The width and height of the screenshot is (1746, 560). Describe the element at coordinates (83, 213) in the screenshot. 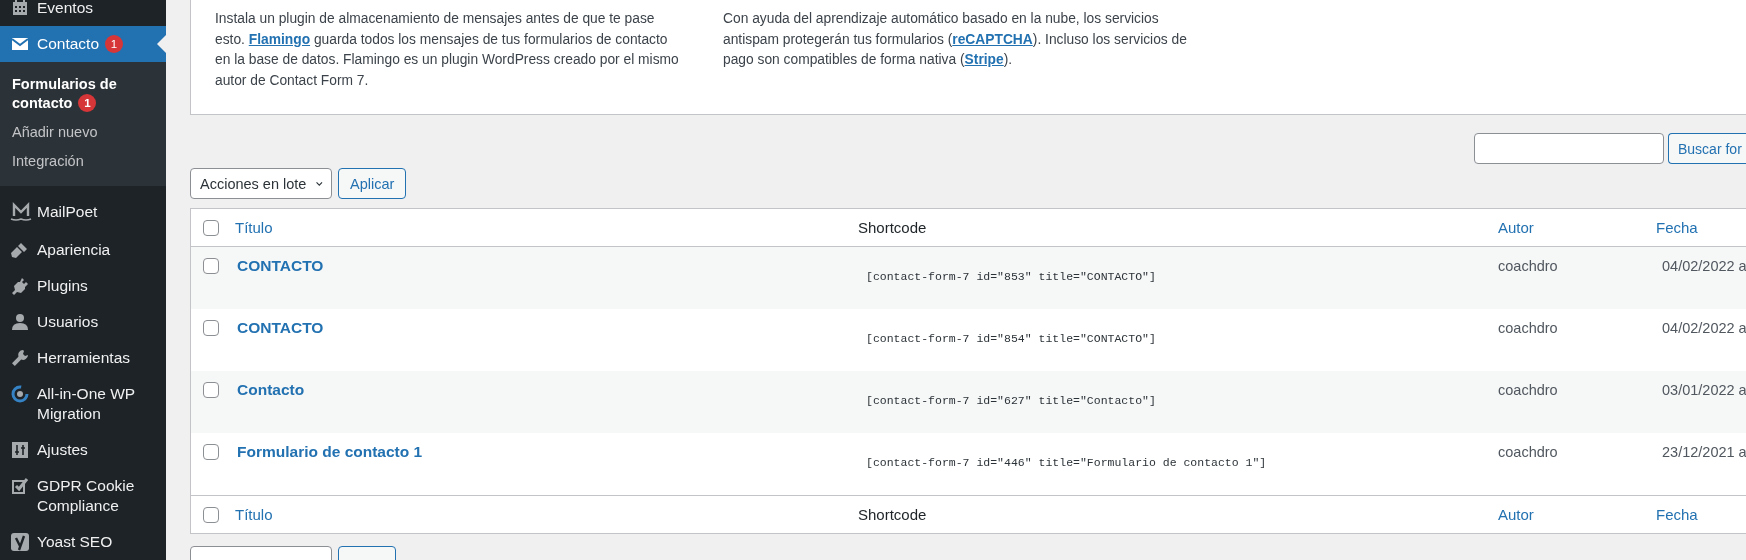

I see `menu-item: MailPoet` at that location.